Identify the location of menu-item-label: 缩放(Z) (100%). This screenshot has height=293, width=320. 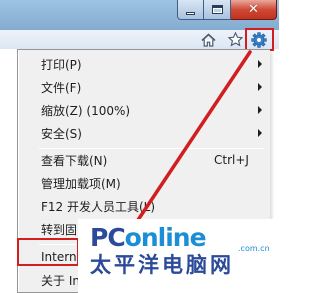
(86, 110).